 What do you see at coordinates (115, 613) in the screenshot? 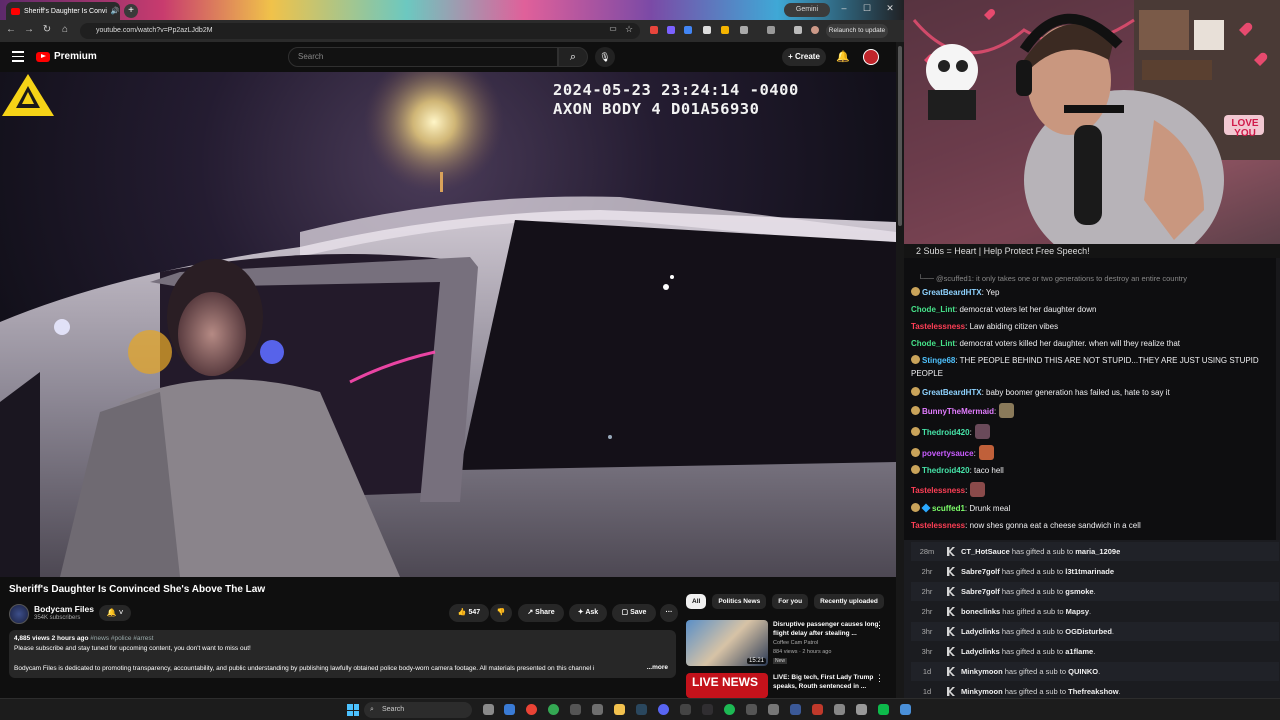
I see `subscription-bell-button: 🔔 ˅` at bounding box center [115, 613].